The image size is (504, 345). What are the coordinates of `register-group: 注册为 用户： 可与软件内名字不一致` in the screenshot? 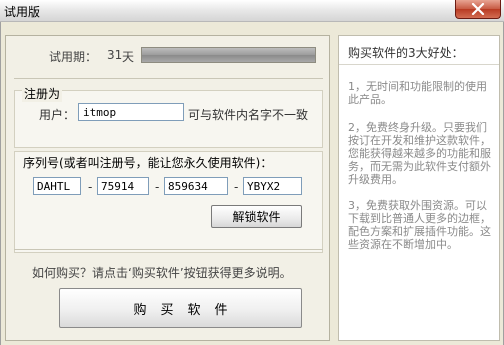 It's located at (168, 116).